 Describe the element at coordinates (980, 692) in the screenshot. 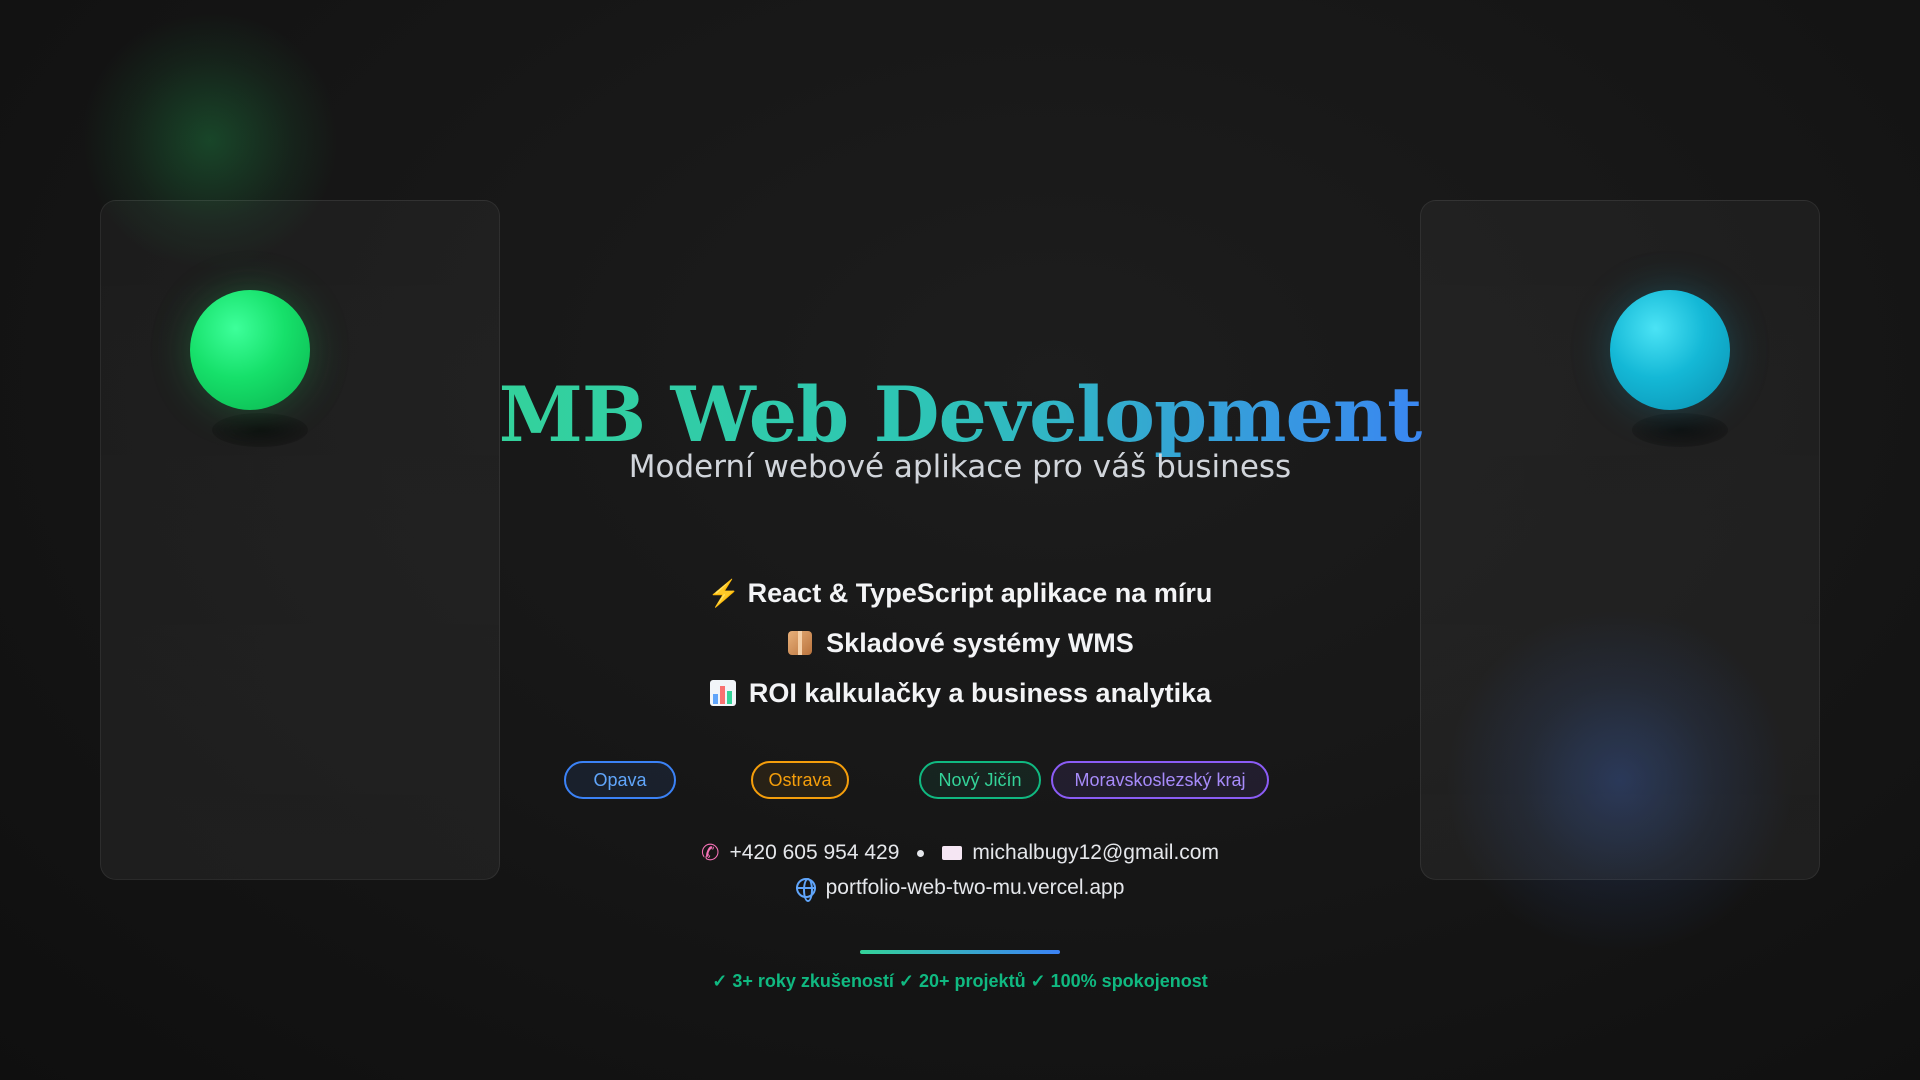

I see `feature-label: ROI kalkulačky a business analytika` at that location.